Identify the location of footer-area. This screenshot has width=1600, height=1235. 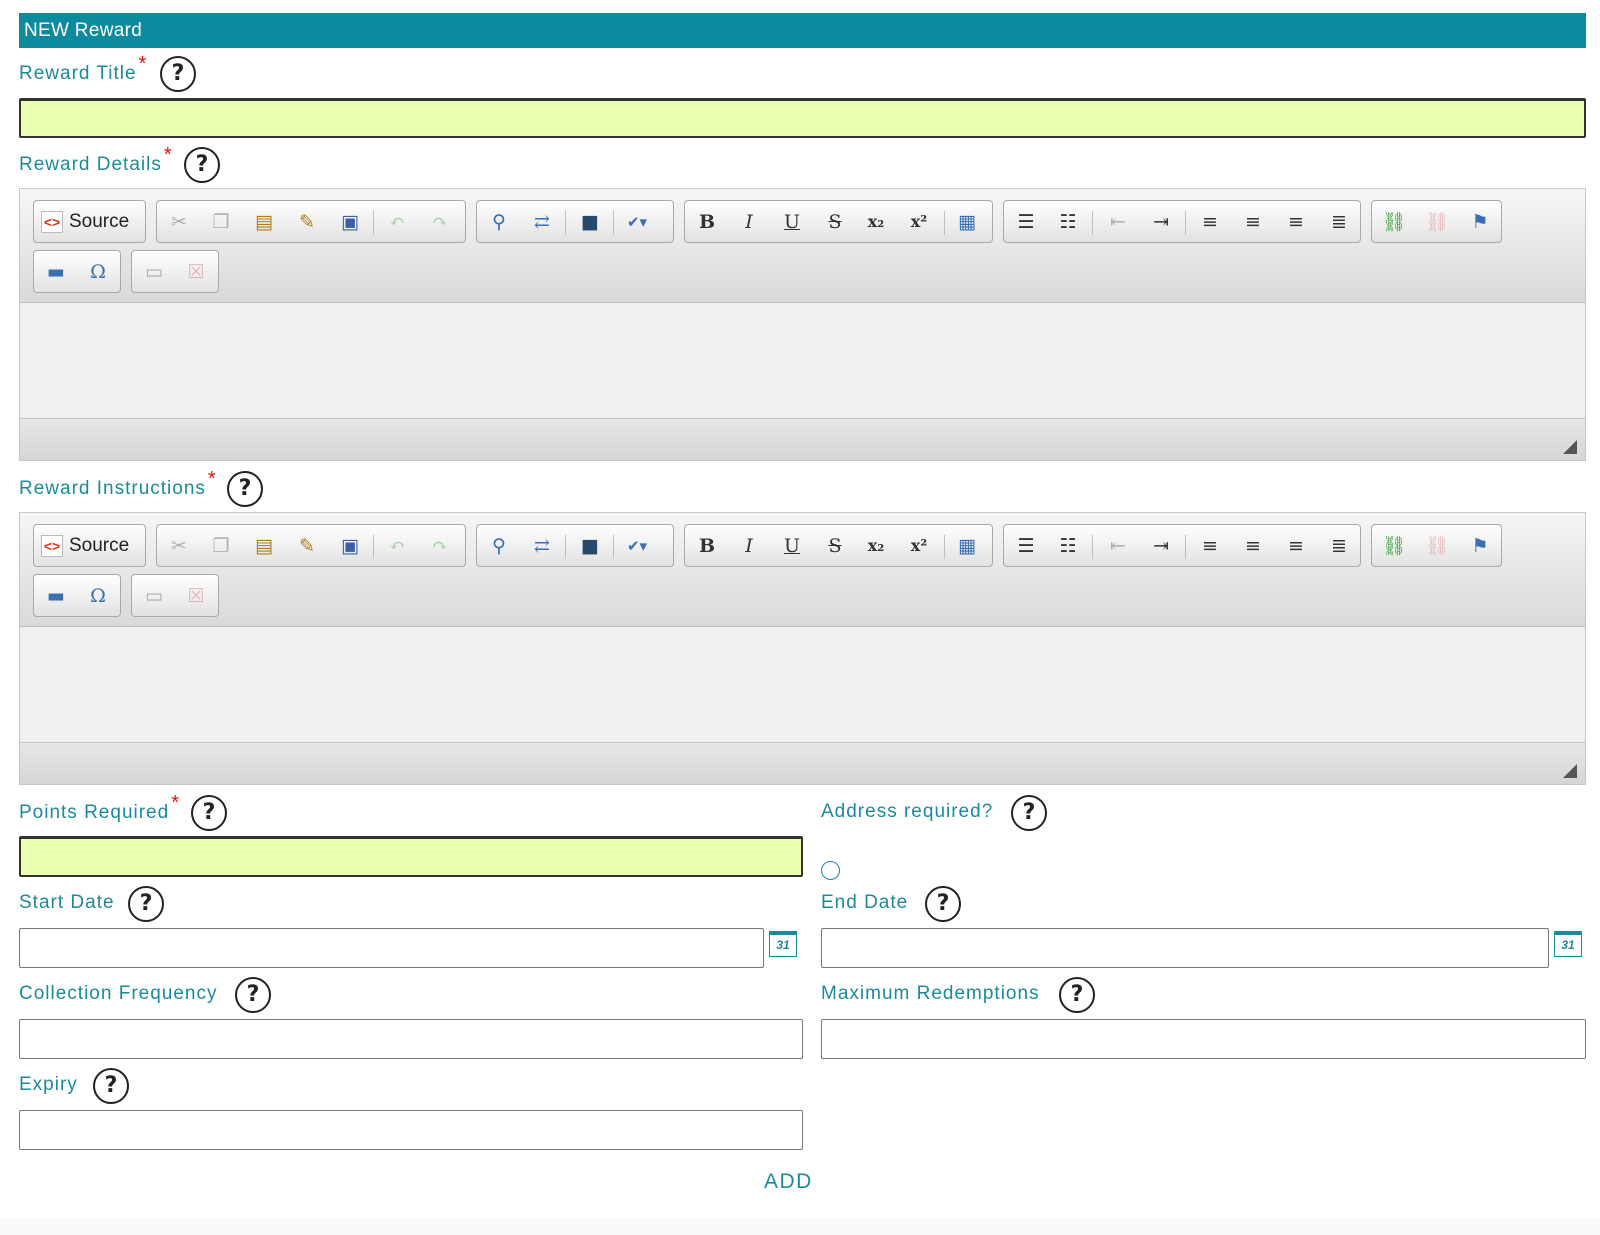
(800, 1226).